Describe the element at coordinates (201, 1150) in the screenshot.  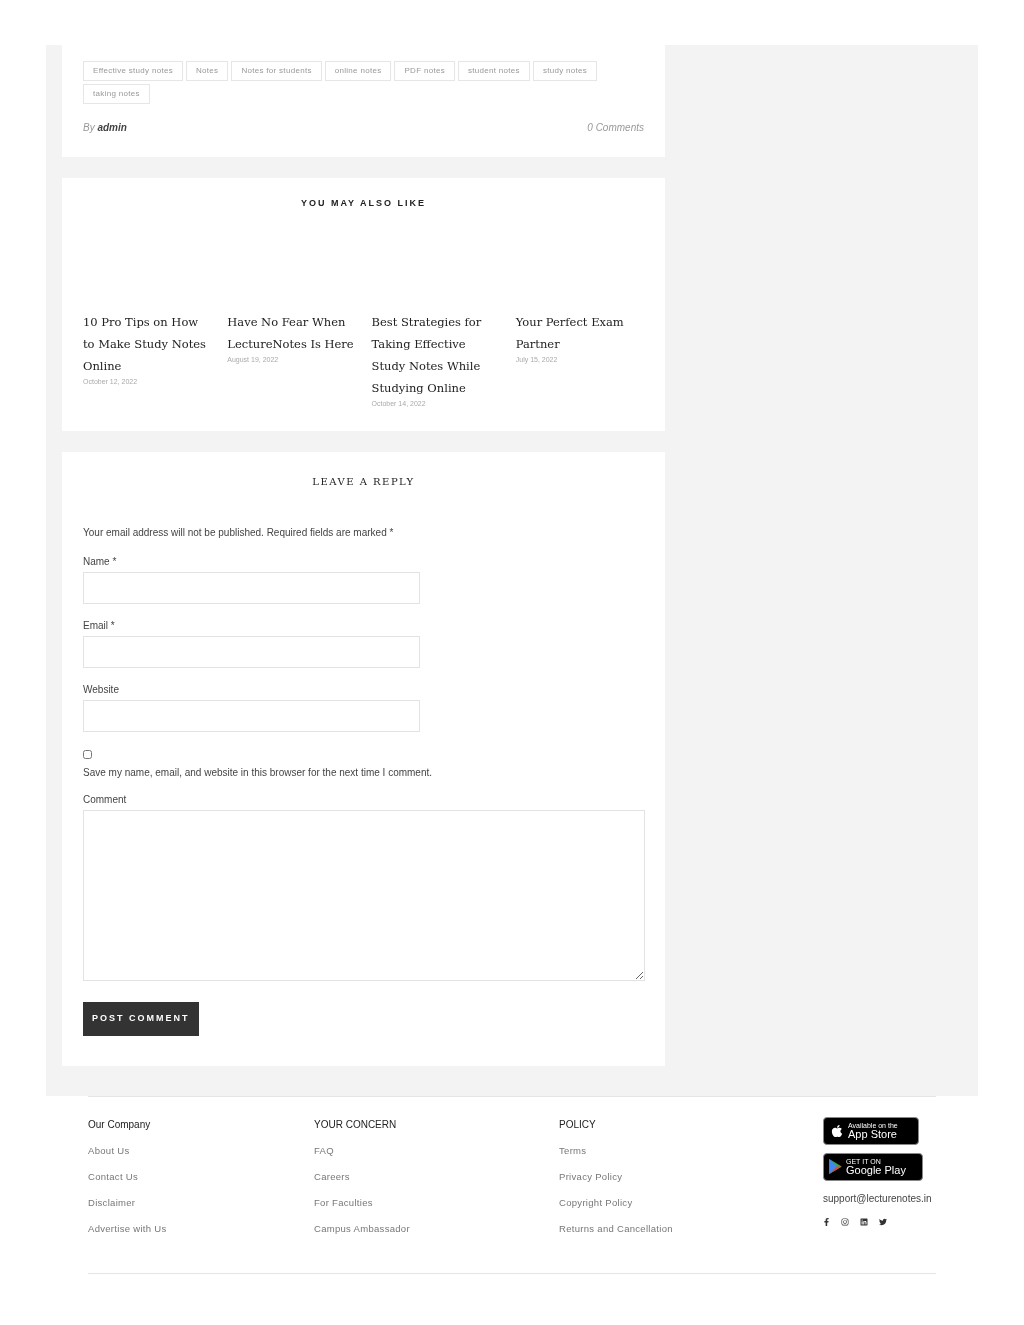
I see `footer-link: About Us` at that location.